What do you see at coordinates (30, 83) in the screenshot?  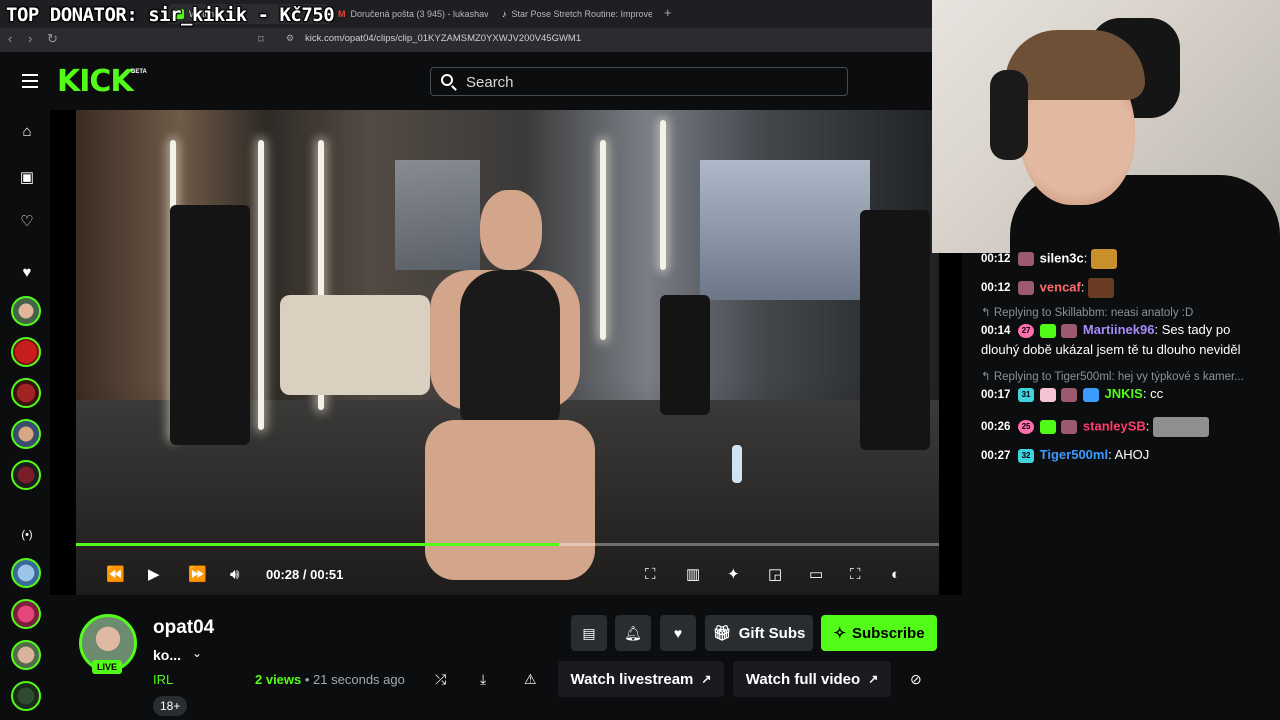 I see `menu-icon` at bounding box center [30, 83].